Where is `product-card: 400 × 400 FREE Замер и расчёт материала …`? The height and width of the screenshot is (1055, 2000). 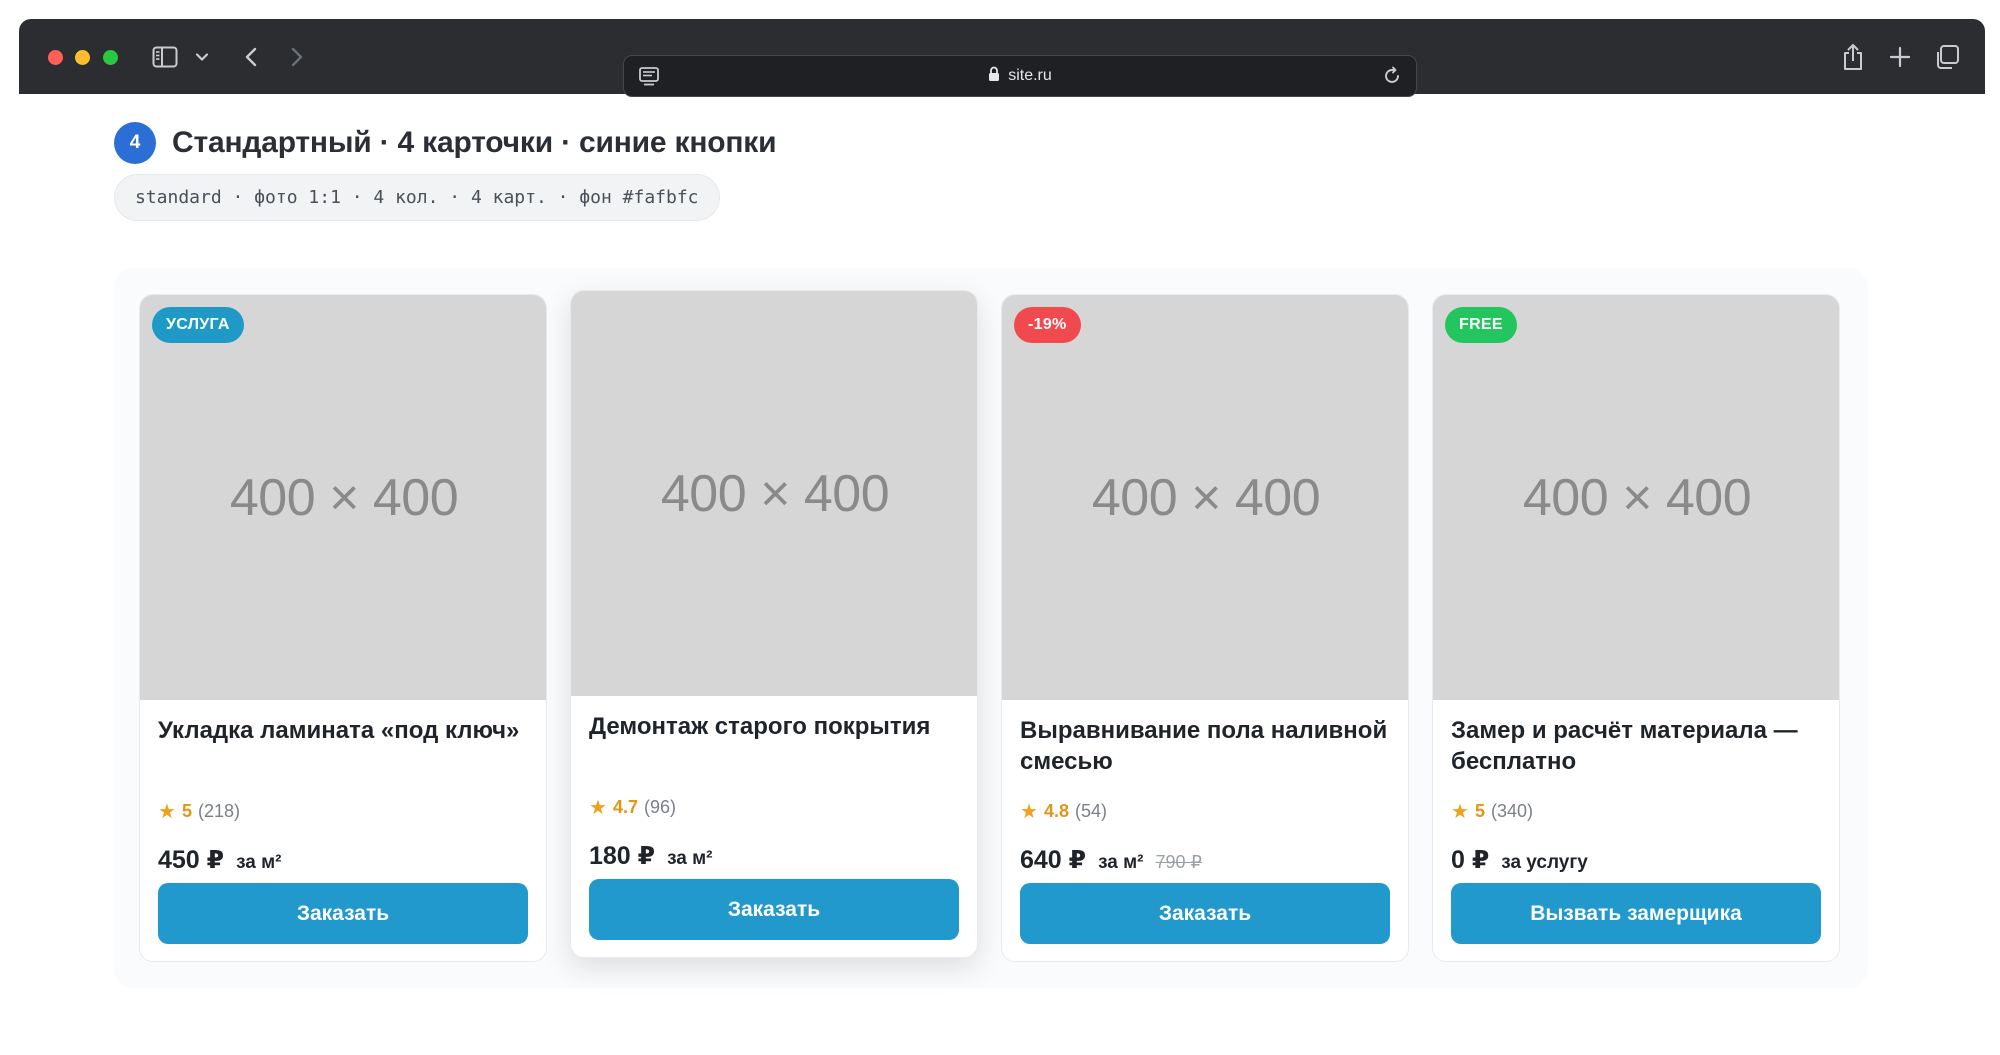
product-card: 400 × 400 FREE Замер и расчёт материала … is located at coordinates (1636, 628).